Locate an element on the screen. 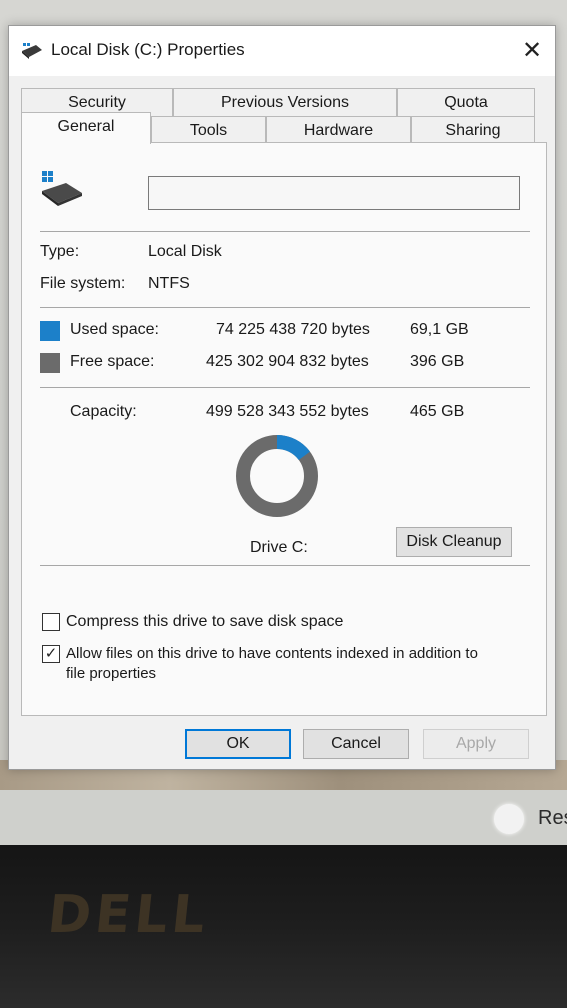  drive-name-input is located at coordinates (334, 193).